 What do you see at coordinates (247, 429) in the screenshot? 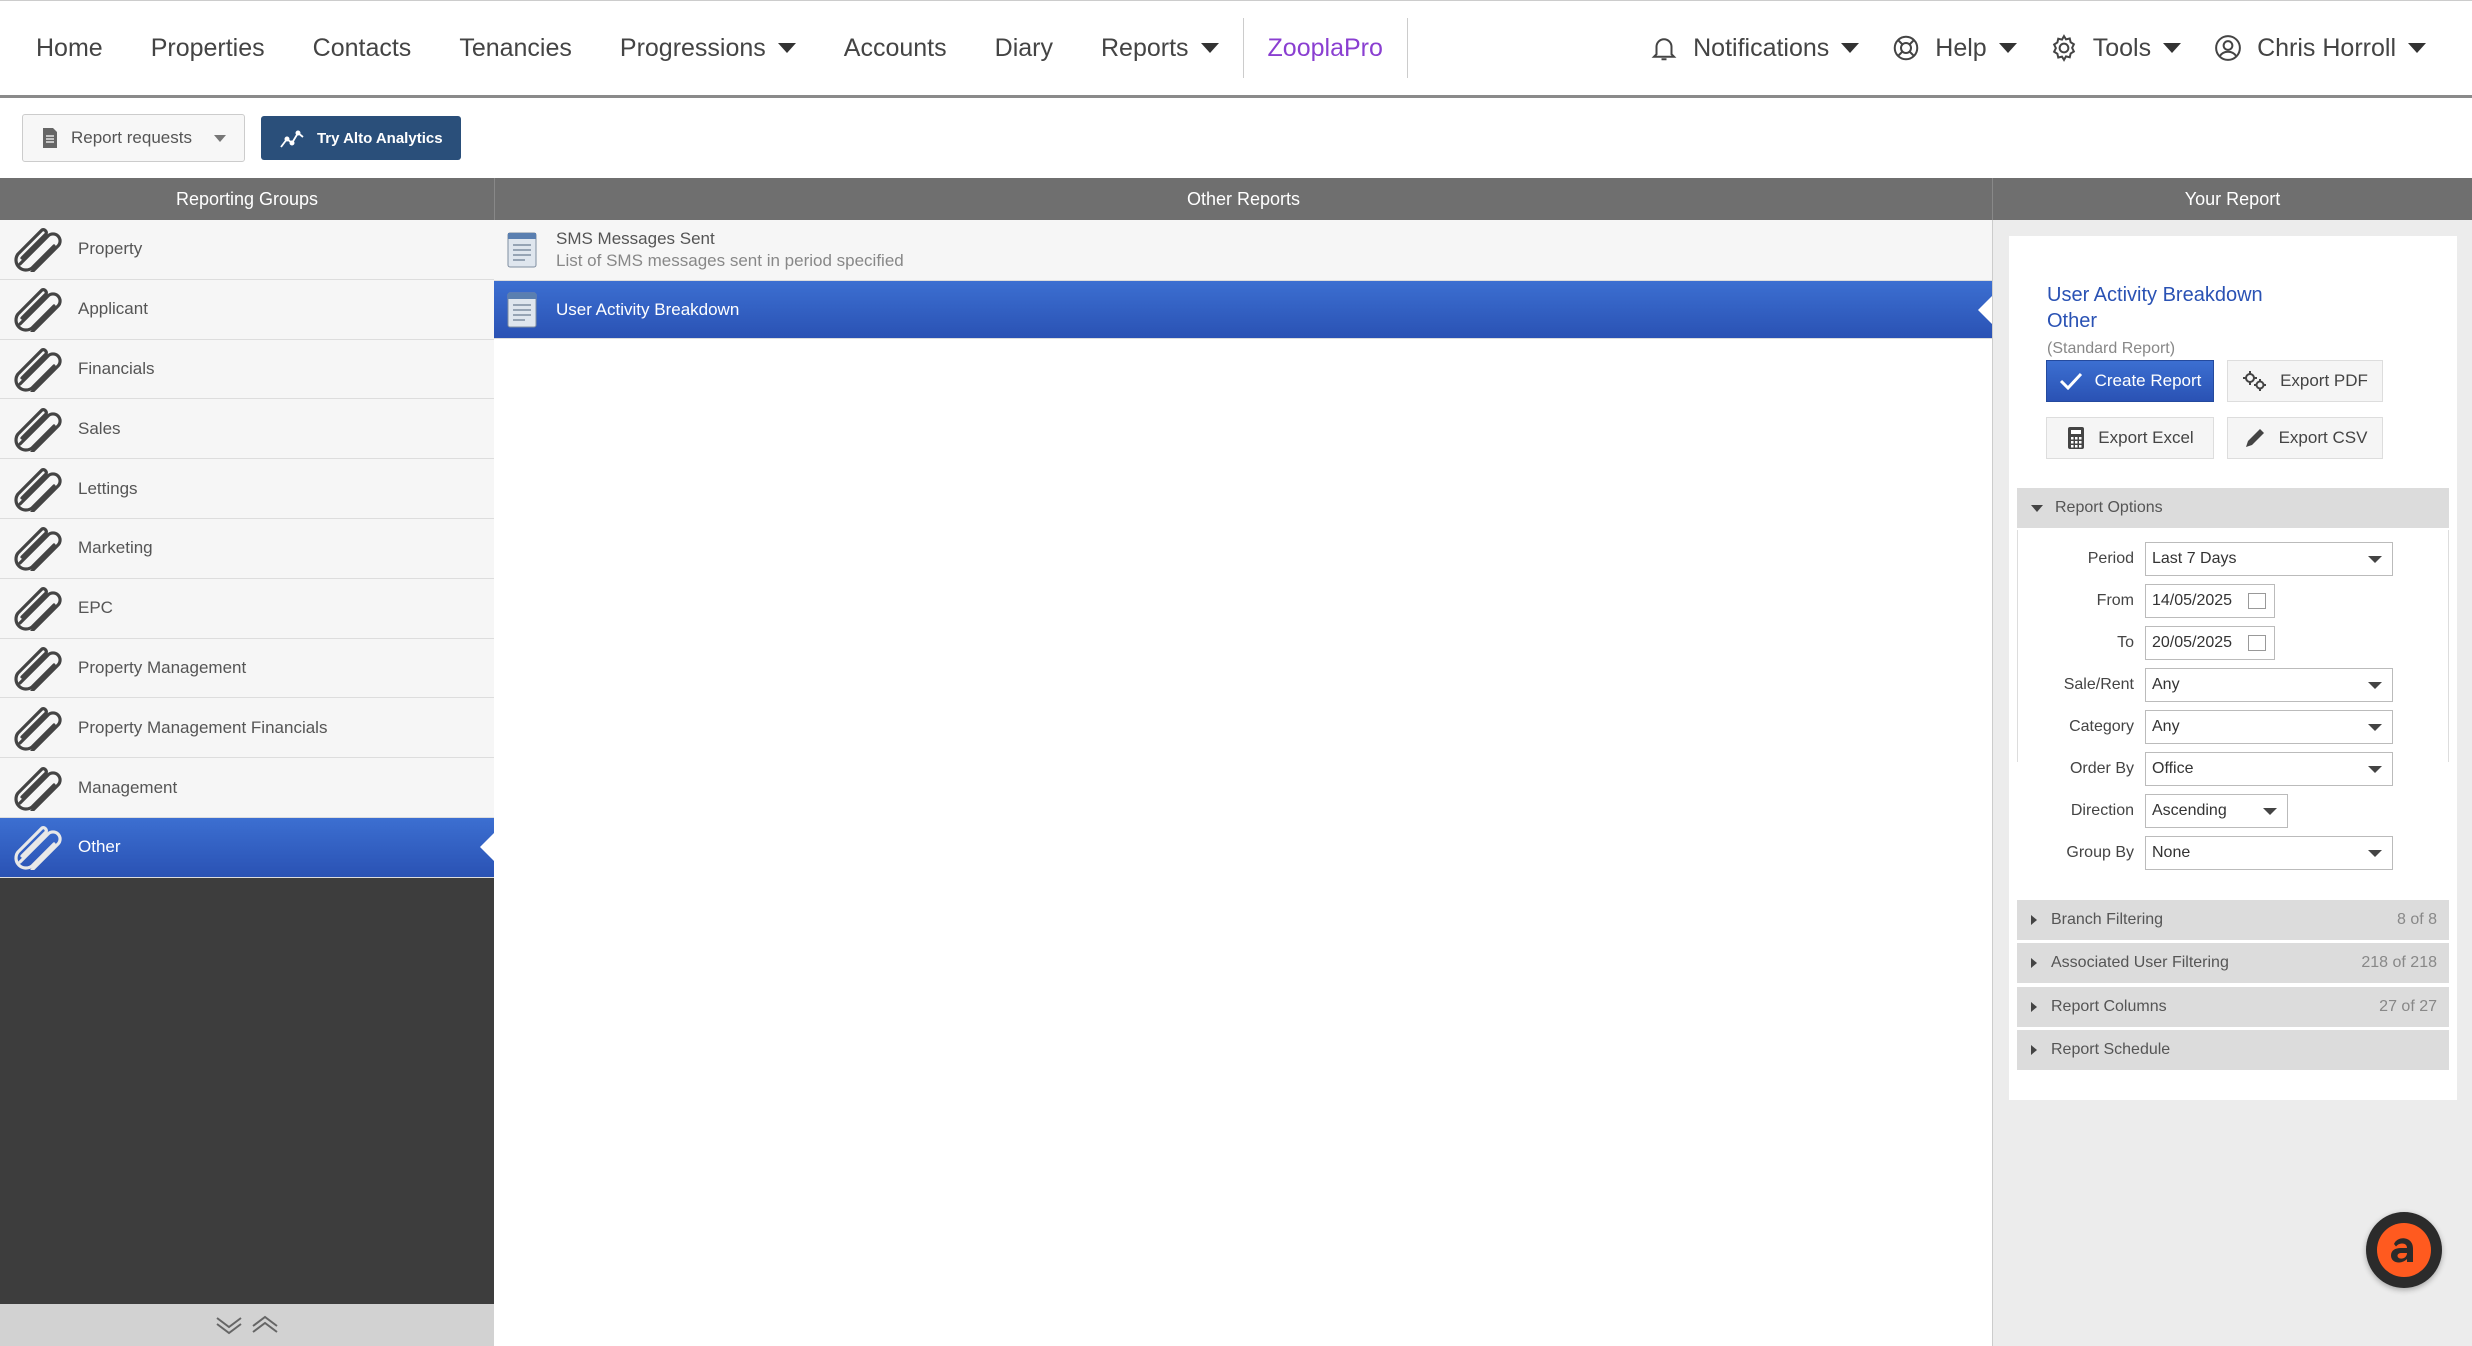
I see `group-item-sales: Sales` at bounding box center [247, 429].